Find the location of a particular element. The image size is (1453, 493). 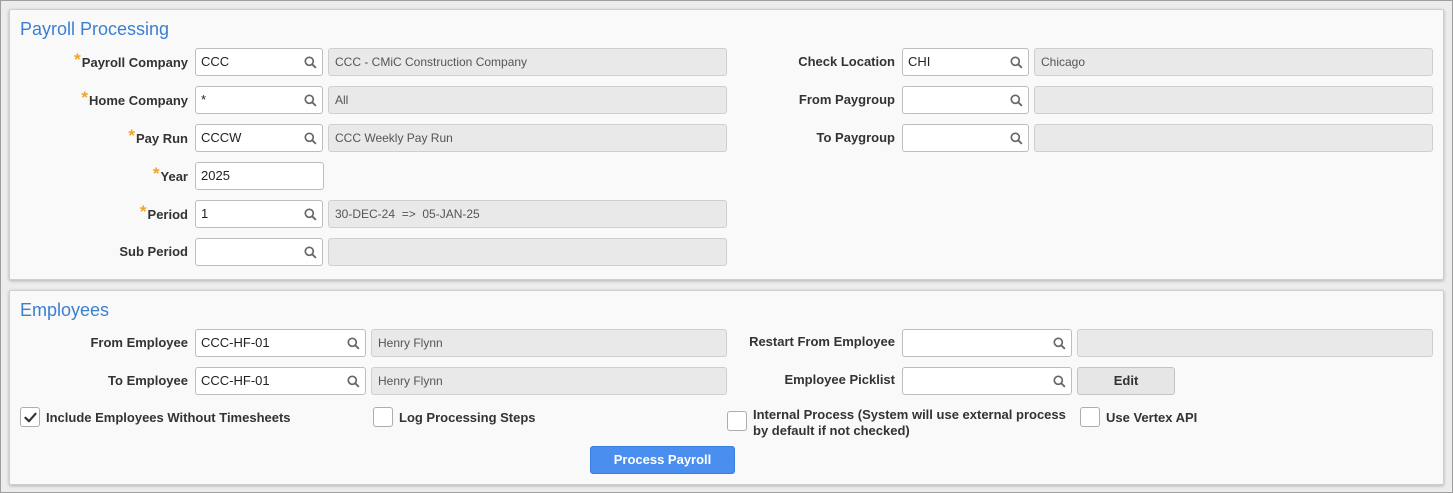

from-paygroup-input is located at coordinates (965, 100).